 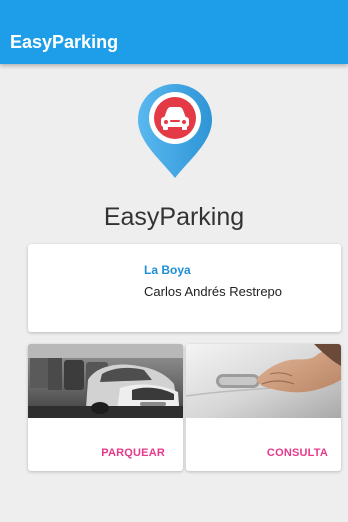 I want to click on consulta-card: CONSULTA, so click(x=263, y=407).